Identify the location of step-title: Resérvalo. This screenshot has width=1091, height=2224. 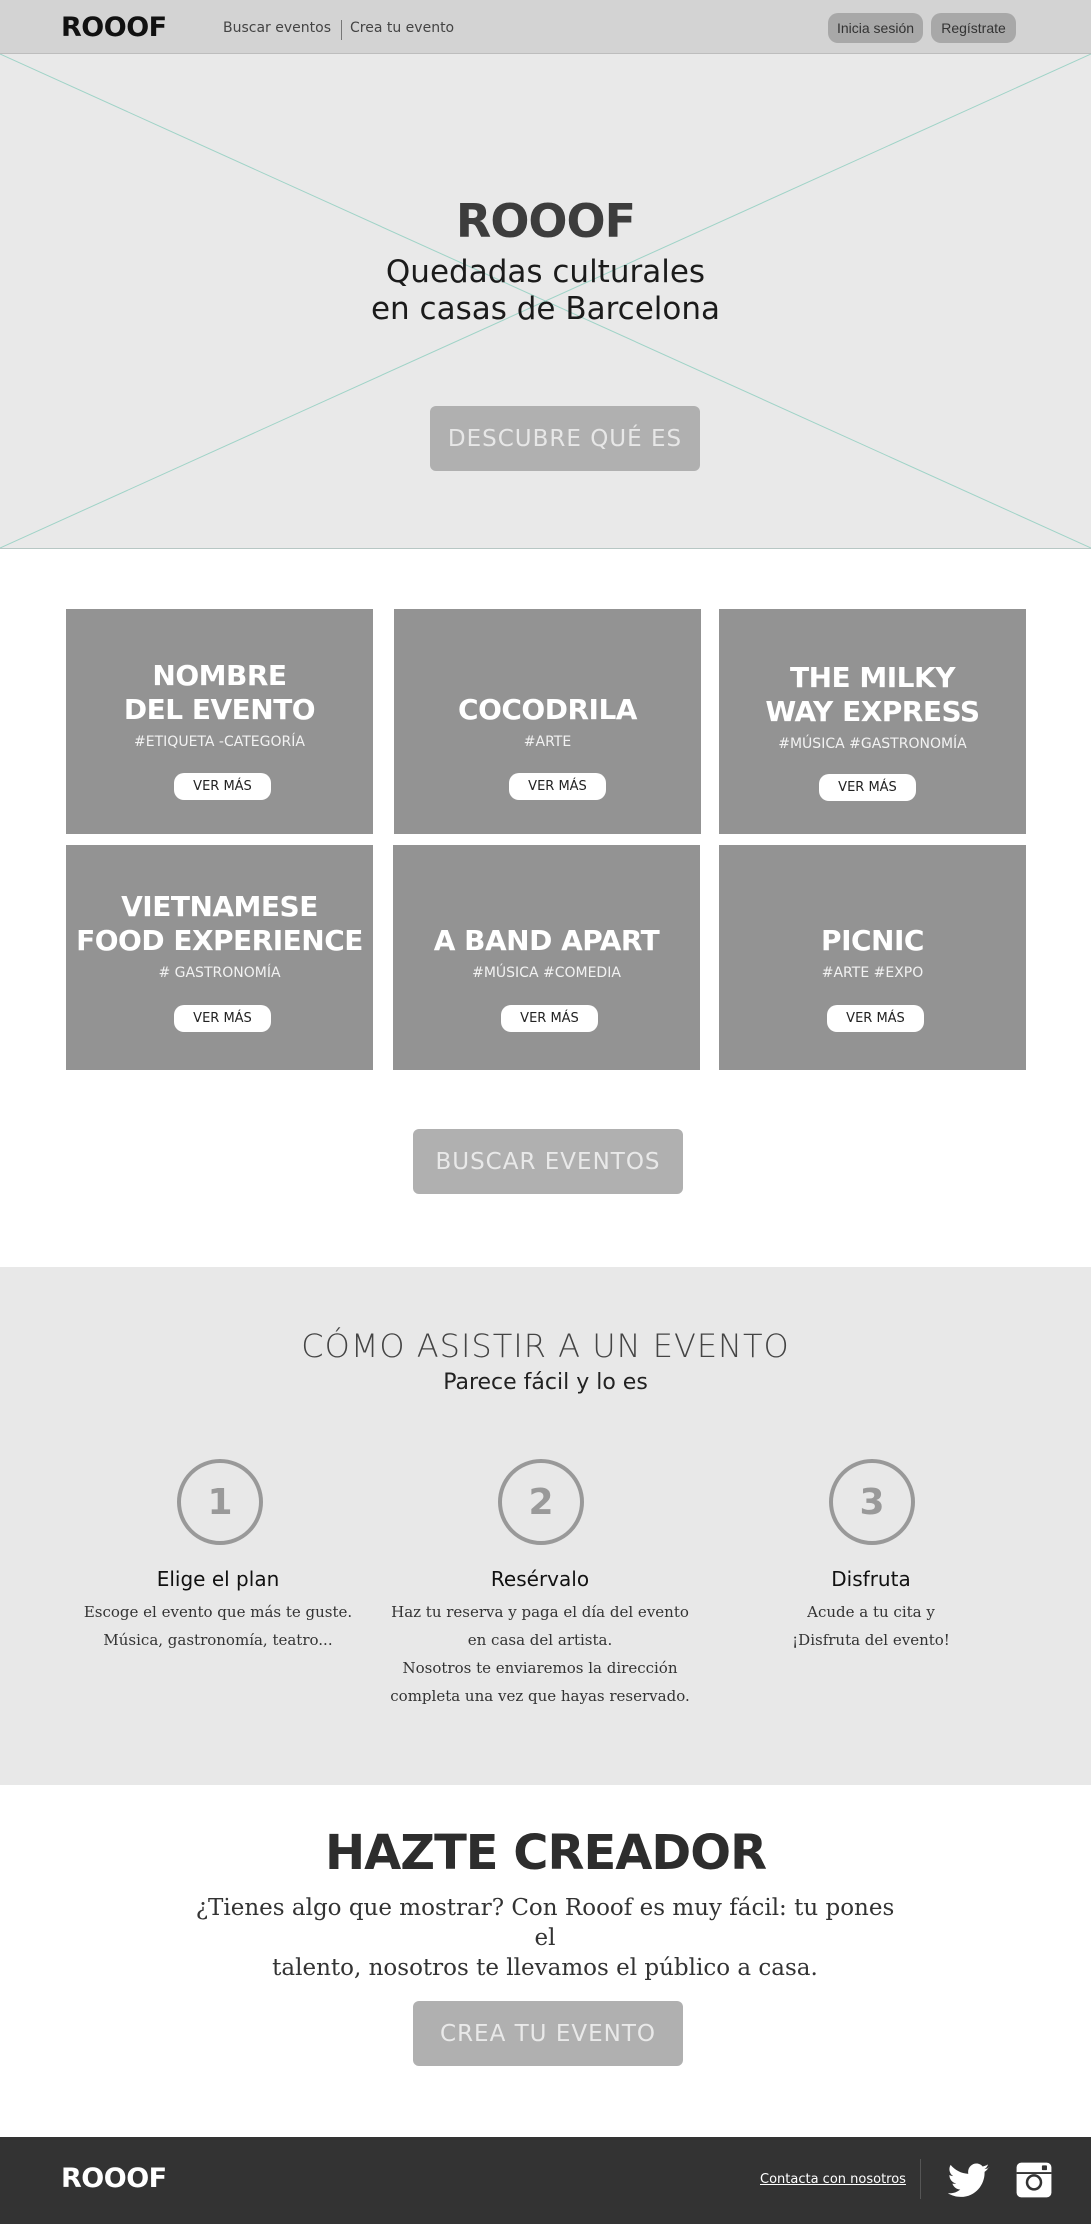
(540, 1579).